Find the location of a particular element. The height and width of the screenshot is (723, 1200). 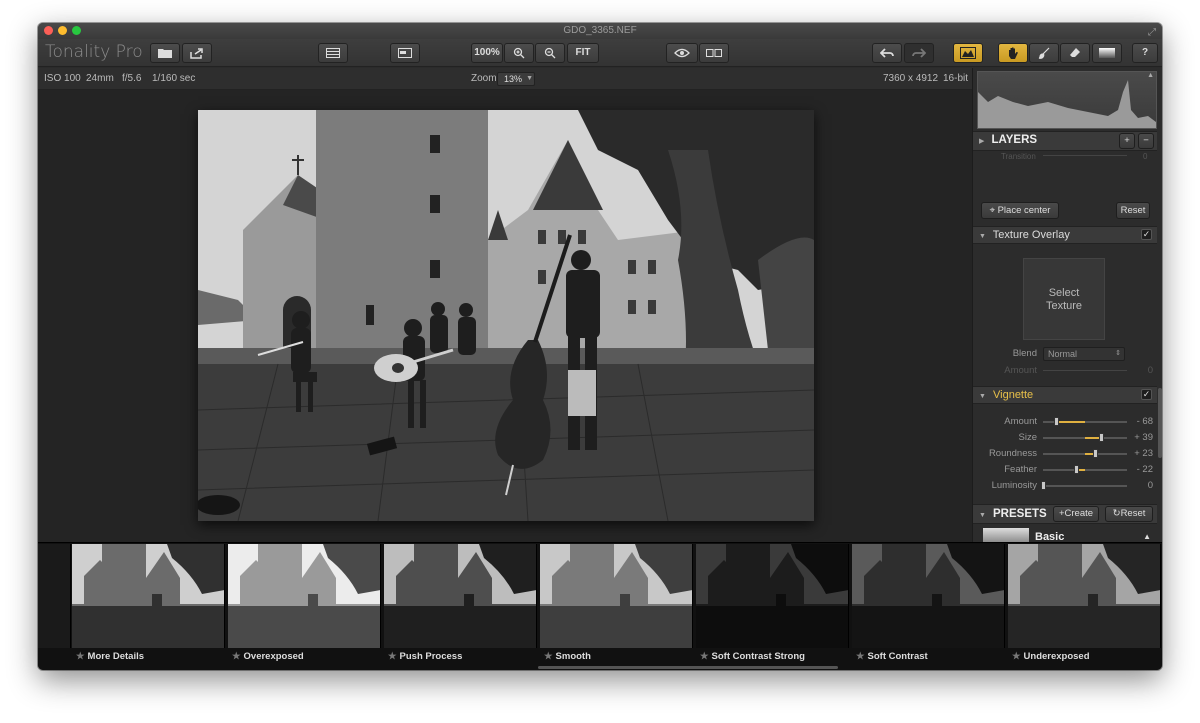

texture-overlay-header: ▼ Texture Overlay ✓ is located at coordinates (1065, 235).